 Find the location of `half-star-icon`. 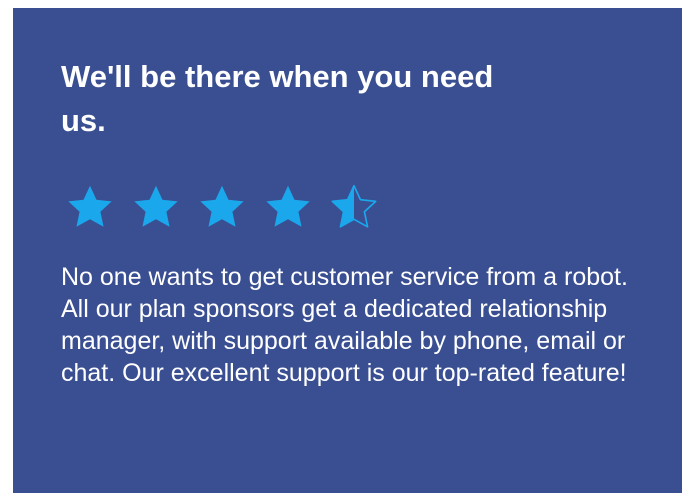

half-star-icon is located at coordinates (354, 206).